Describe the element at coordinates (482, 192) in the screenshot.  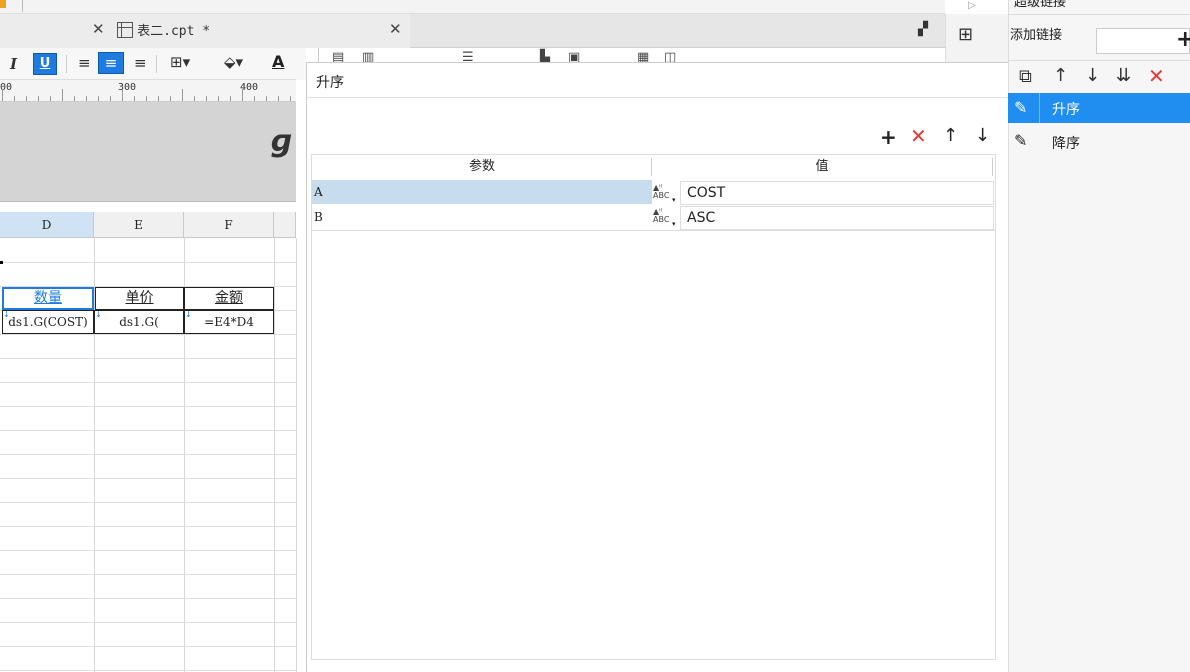
I see `param-row-name: A` at that location.